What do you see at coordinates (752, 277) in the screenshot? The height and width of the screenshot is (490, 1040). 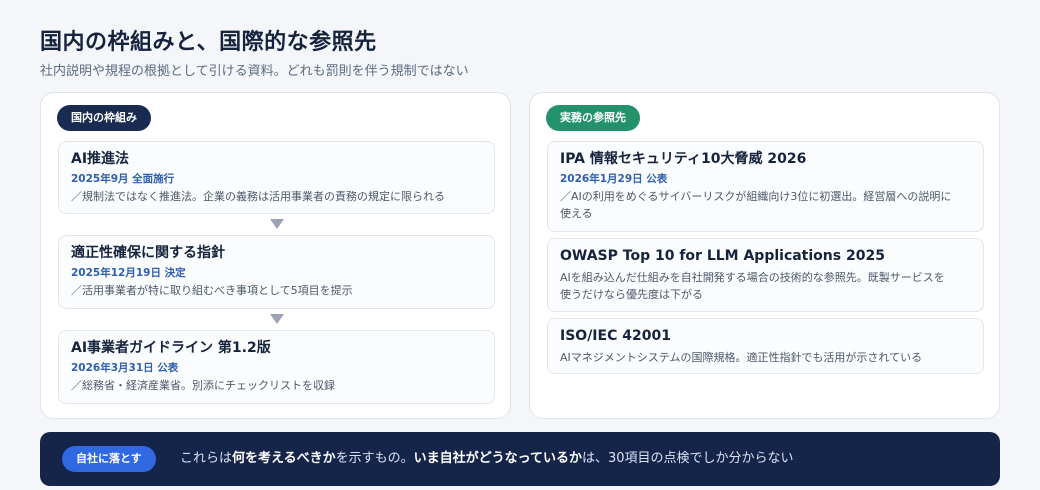 I see `card-description-line: AIを組み込んだ仕組みを自社開発する場合の技術的な参照先。既製サービスを` at bounding box center [752, 277].